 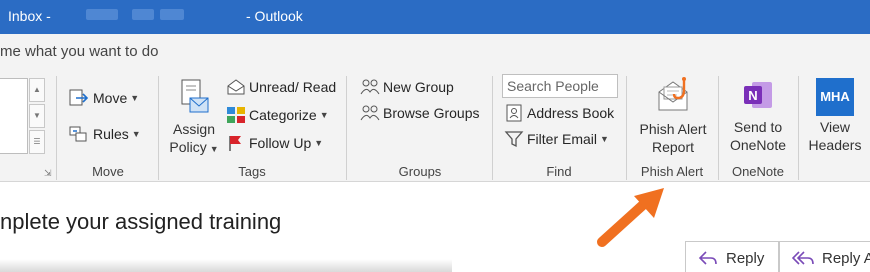 What do you see at coordinates (571, 113) in the screenshot?
I see `address-book-label: Address Book` at bounding box center [571, 113].